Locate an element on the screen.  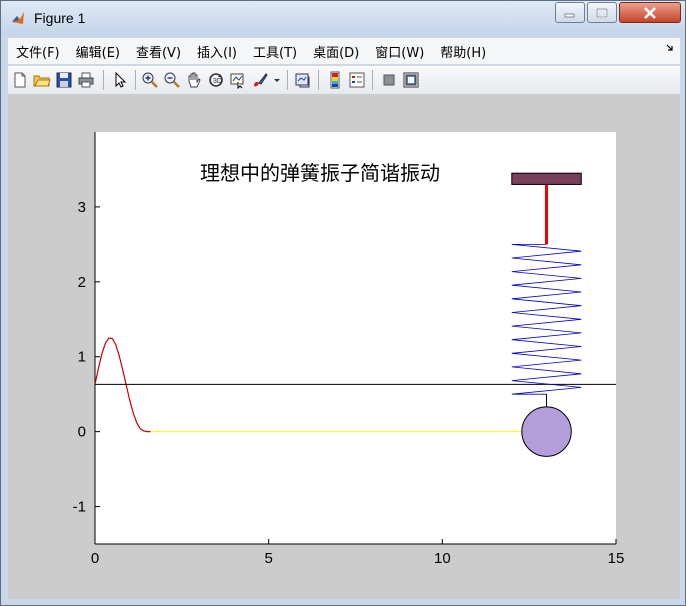
save-icon is located at coordinates (64, 80).